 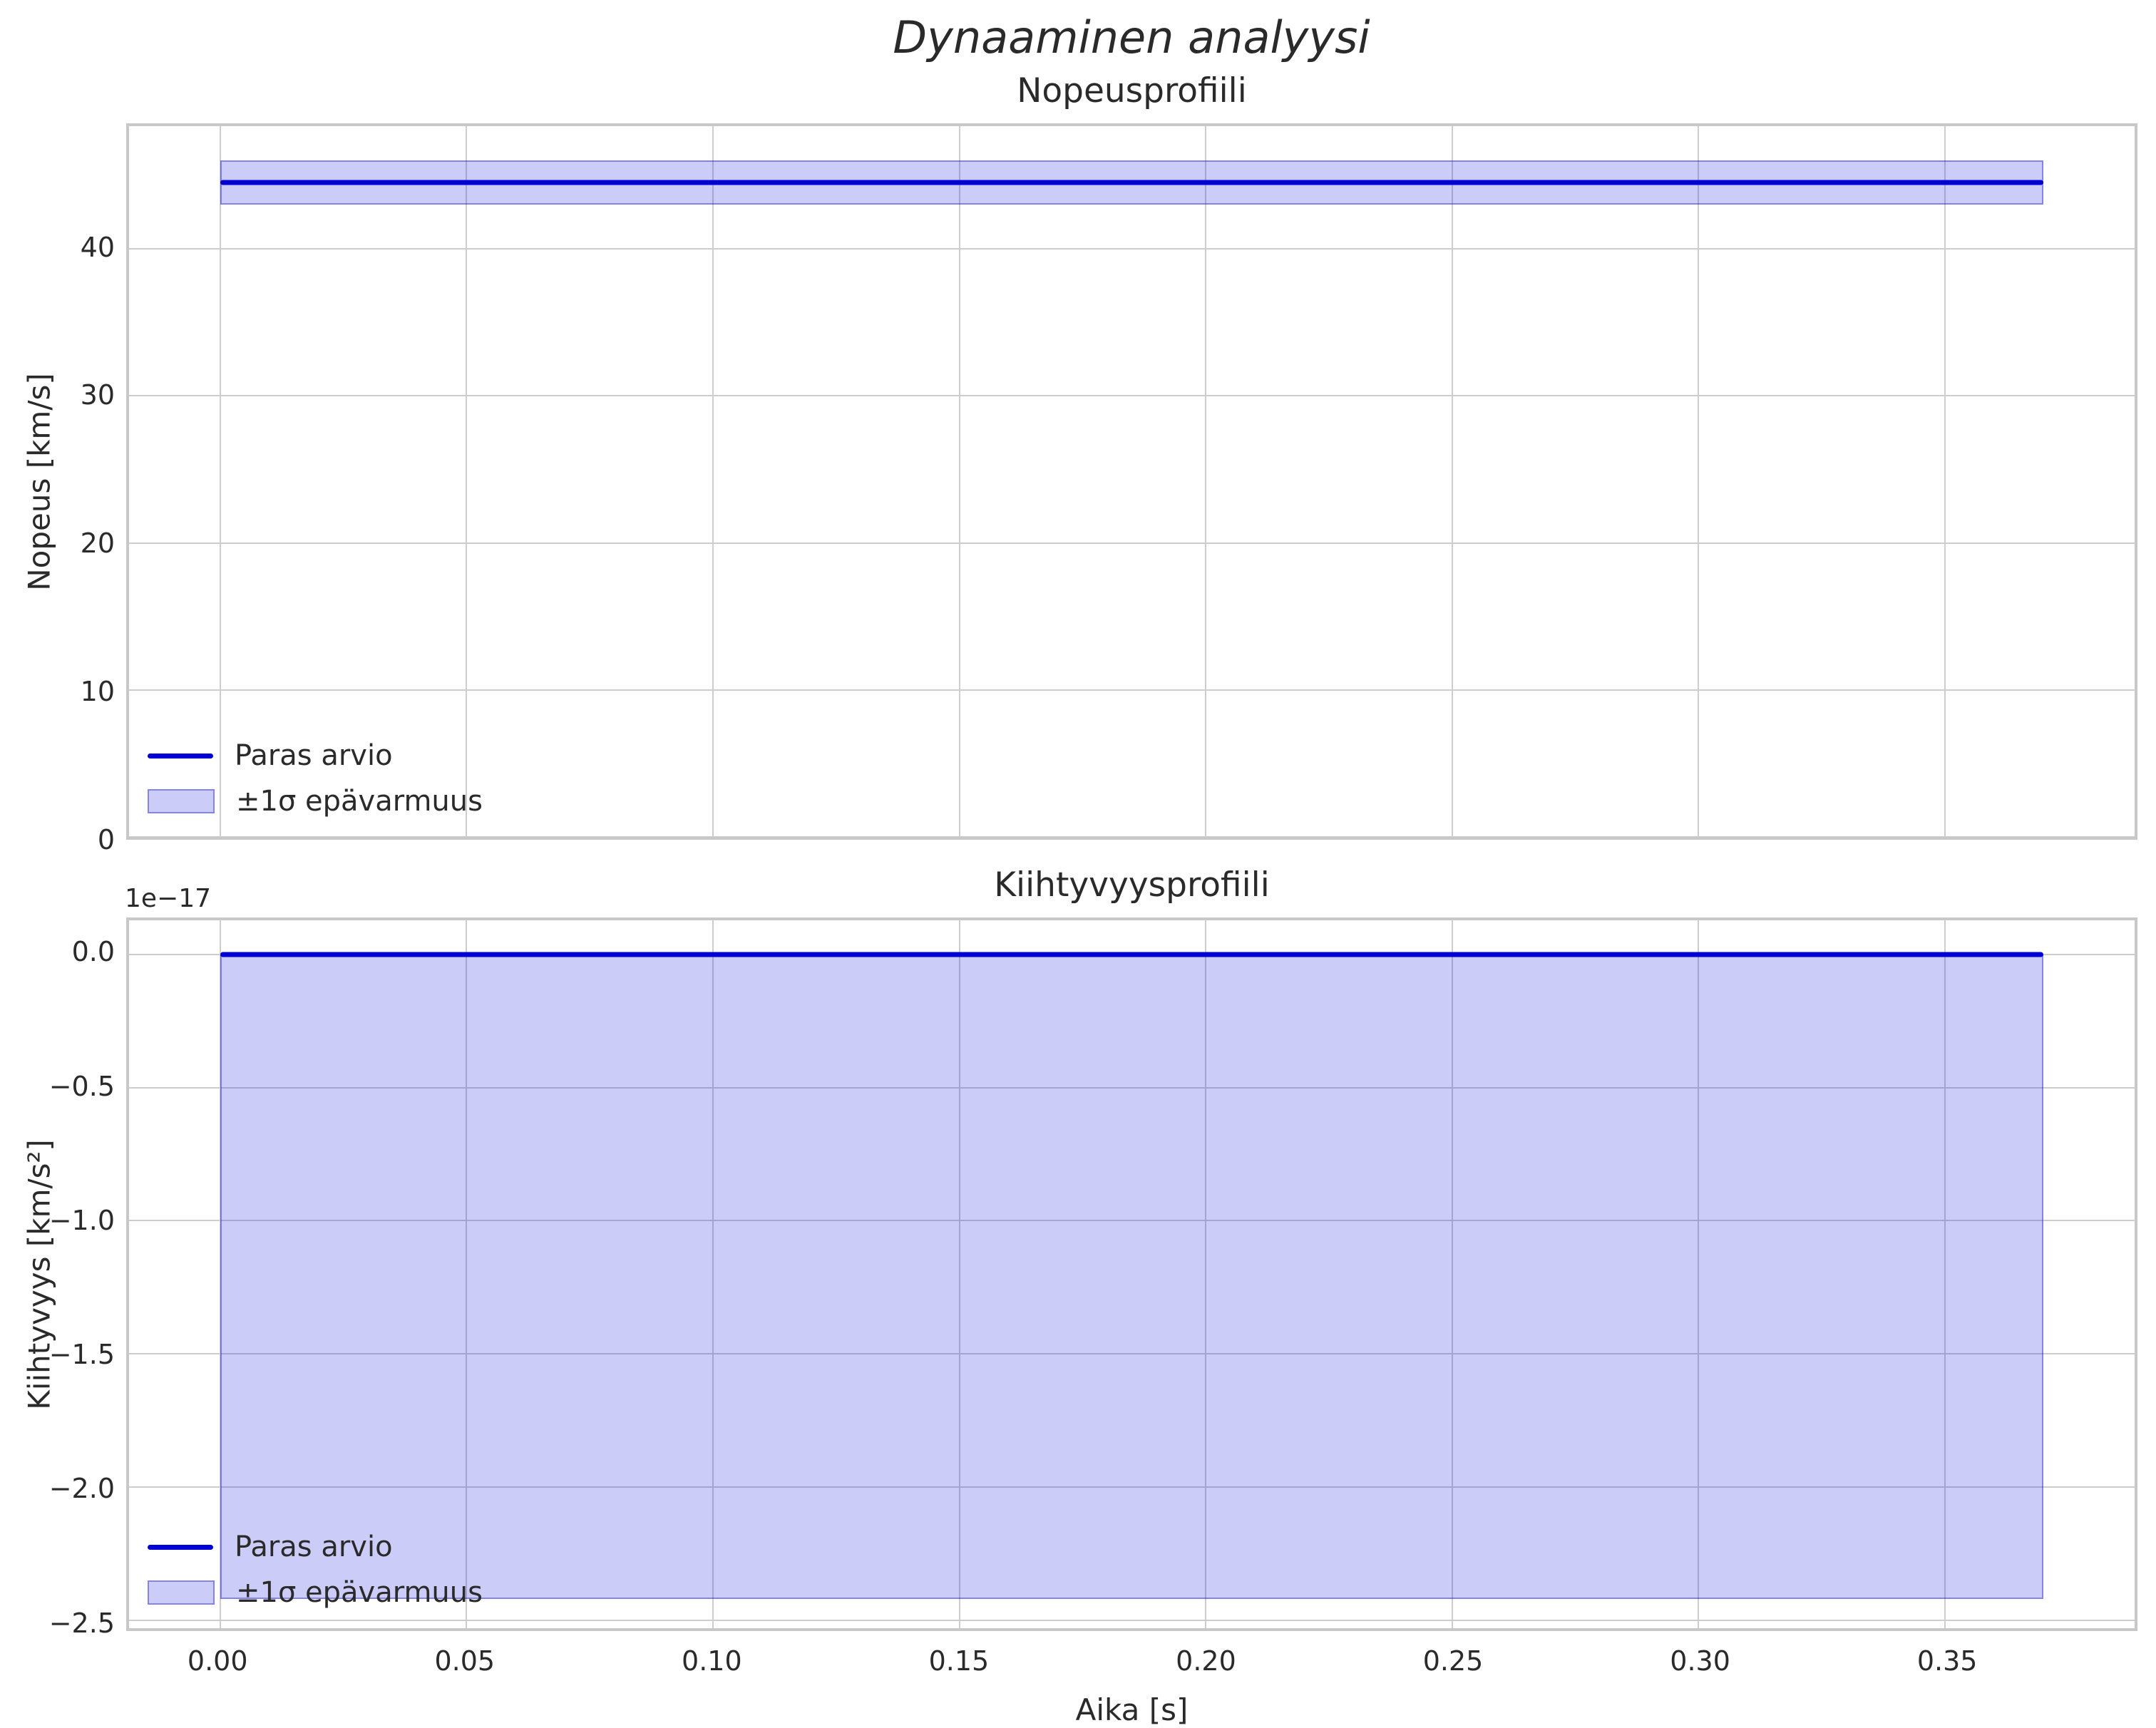 I want to click on y-tick-label: 30, so click(x=97, y=395).